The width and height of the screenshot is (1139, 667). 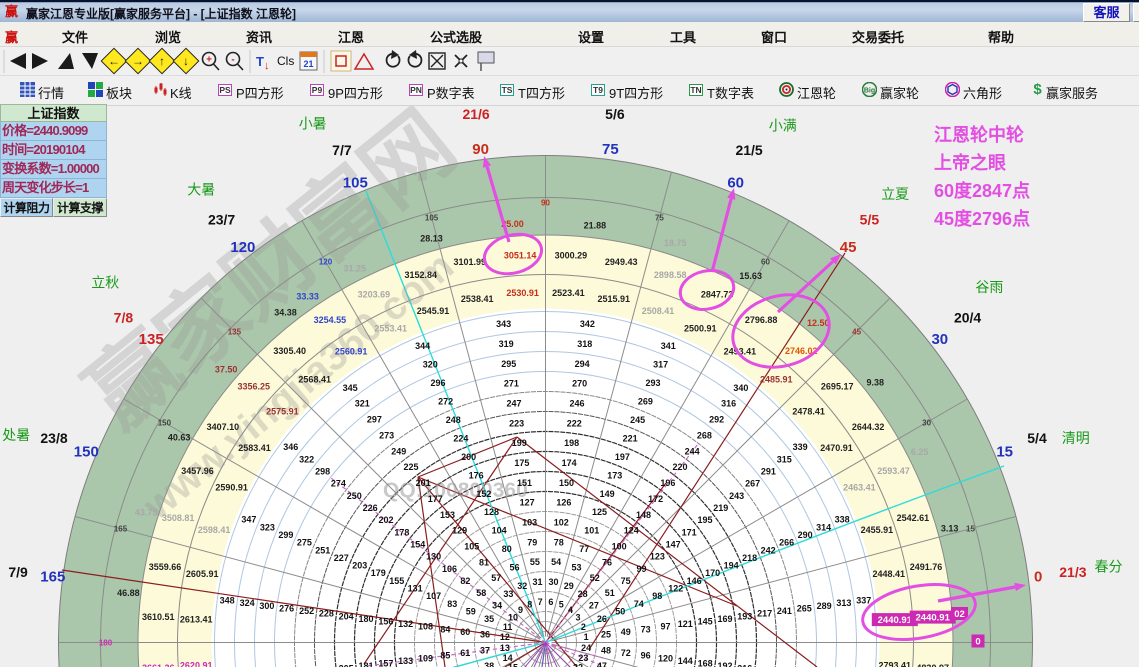 What do you see at coordinates (939, 339) in the screenshot?
I see `svg-text: 30` at bounding box center [939, 339].